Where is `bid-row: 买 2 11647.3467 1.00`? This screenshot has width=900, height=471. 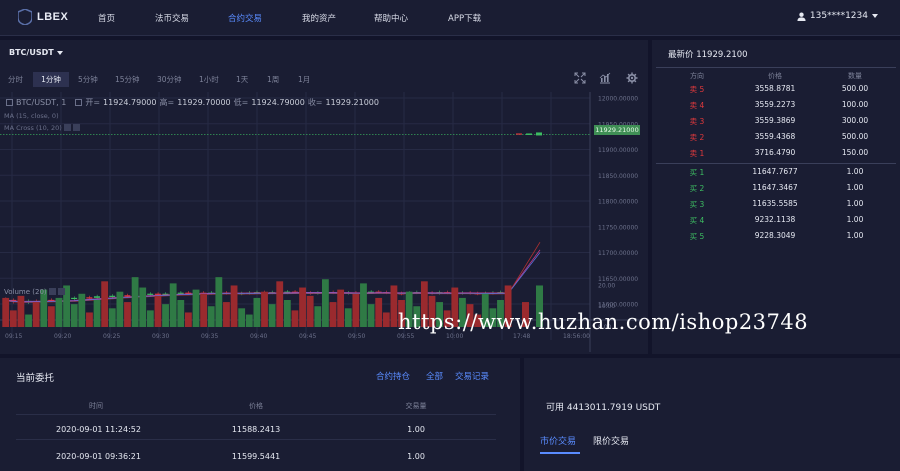 bid-row: 买 2 11647.3467 1.00 is located at coordinates (776, 188).